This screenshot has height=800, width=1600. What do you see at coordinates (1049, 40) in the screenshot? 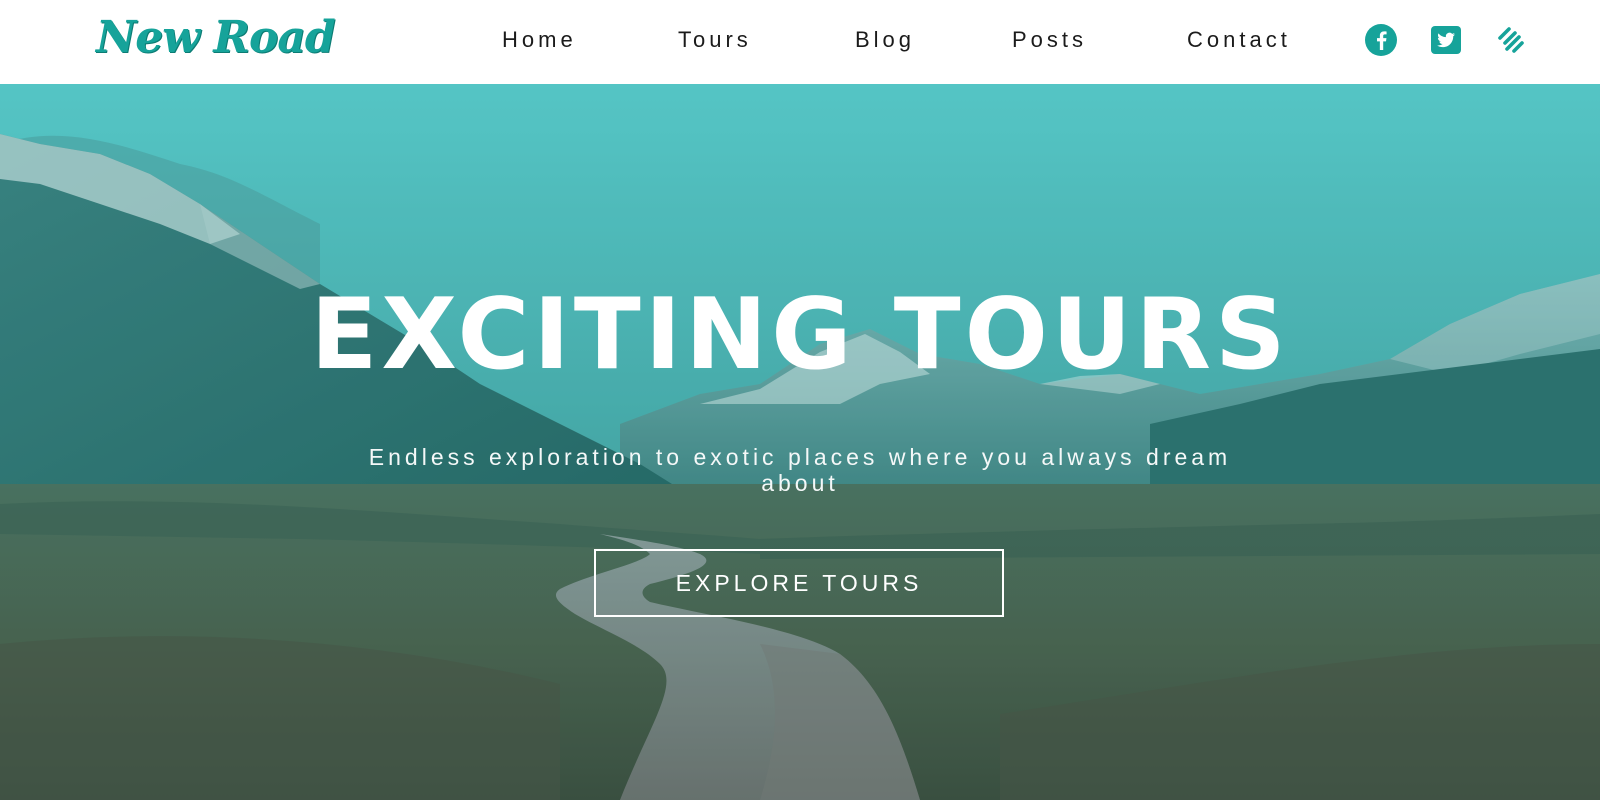
I see `nav-link-posts: Posts` at bounding box center [1049, 40].